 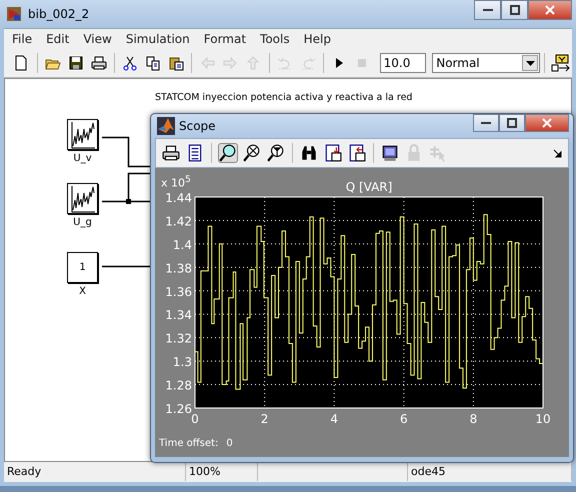 I want to click on tick-label: 1.26, so click(x=178, y=409).